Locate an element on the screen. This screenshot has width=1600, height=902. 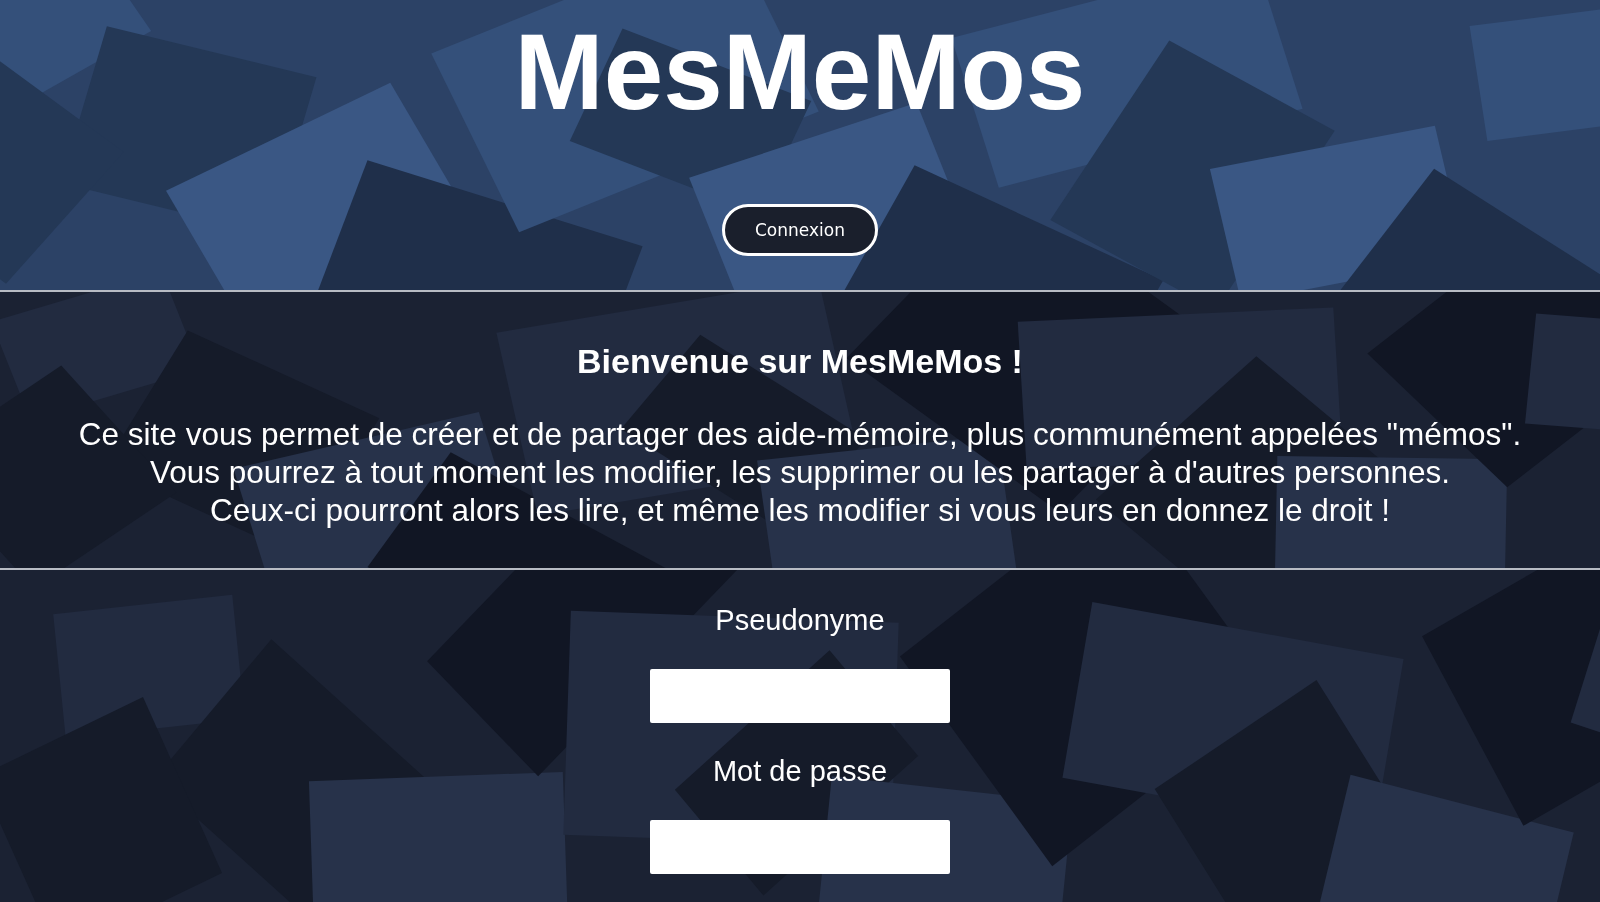
site-title: MesMeMos is located at coordinates (800, 72).